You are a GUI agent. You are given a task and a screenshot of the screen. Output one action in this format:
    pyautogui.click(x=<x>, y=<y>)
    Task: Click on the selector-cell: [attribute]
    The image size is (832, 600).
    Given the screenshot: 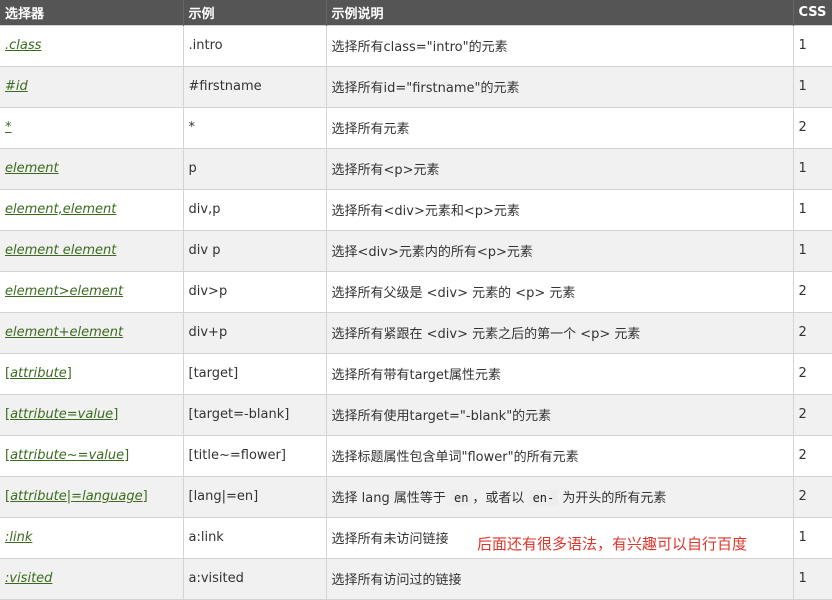 What is the action you would take?
    pyautogui.click(x=92, y=373)
    